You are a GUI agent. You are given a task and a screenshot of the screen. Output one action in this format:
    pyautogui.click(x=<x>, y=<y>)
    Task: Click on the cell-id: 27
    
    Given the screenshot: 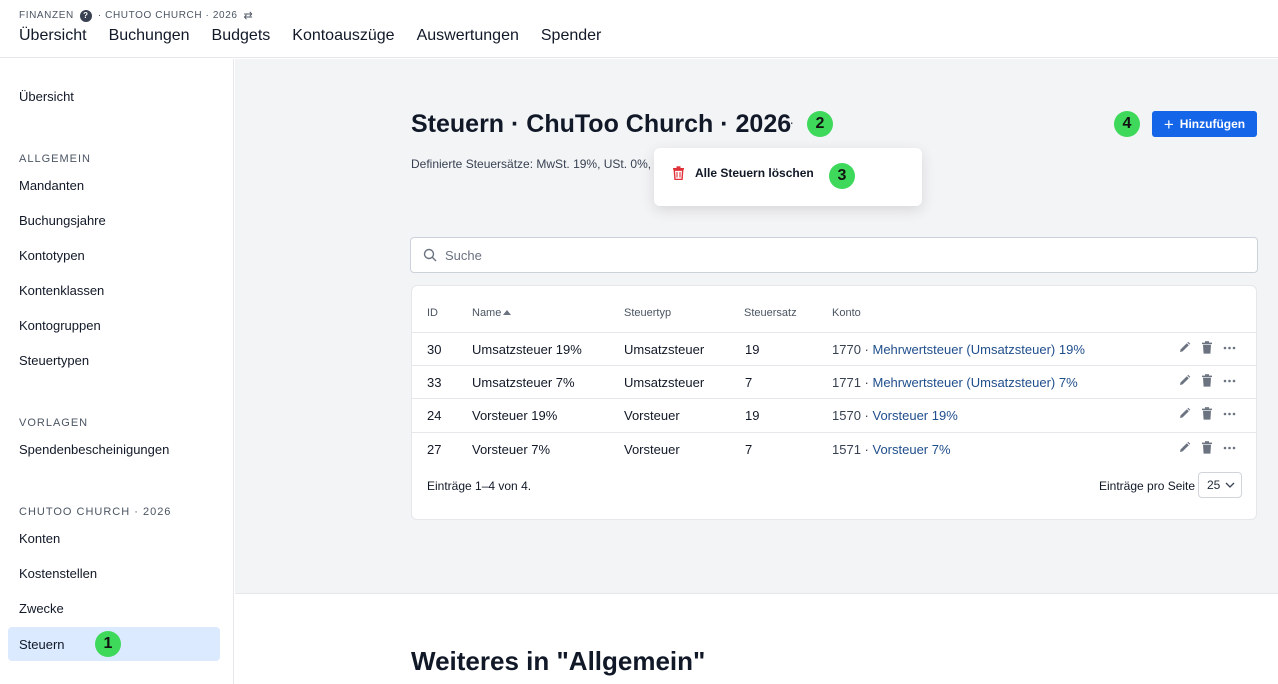 What is the action you would take?
    pyautogui.click(x=434, y=449)
    